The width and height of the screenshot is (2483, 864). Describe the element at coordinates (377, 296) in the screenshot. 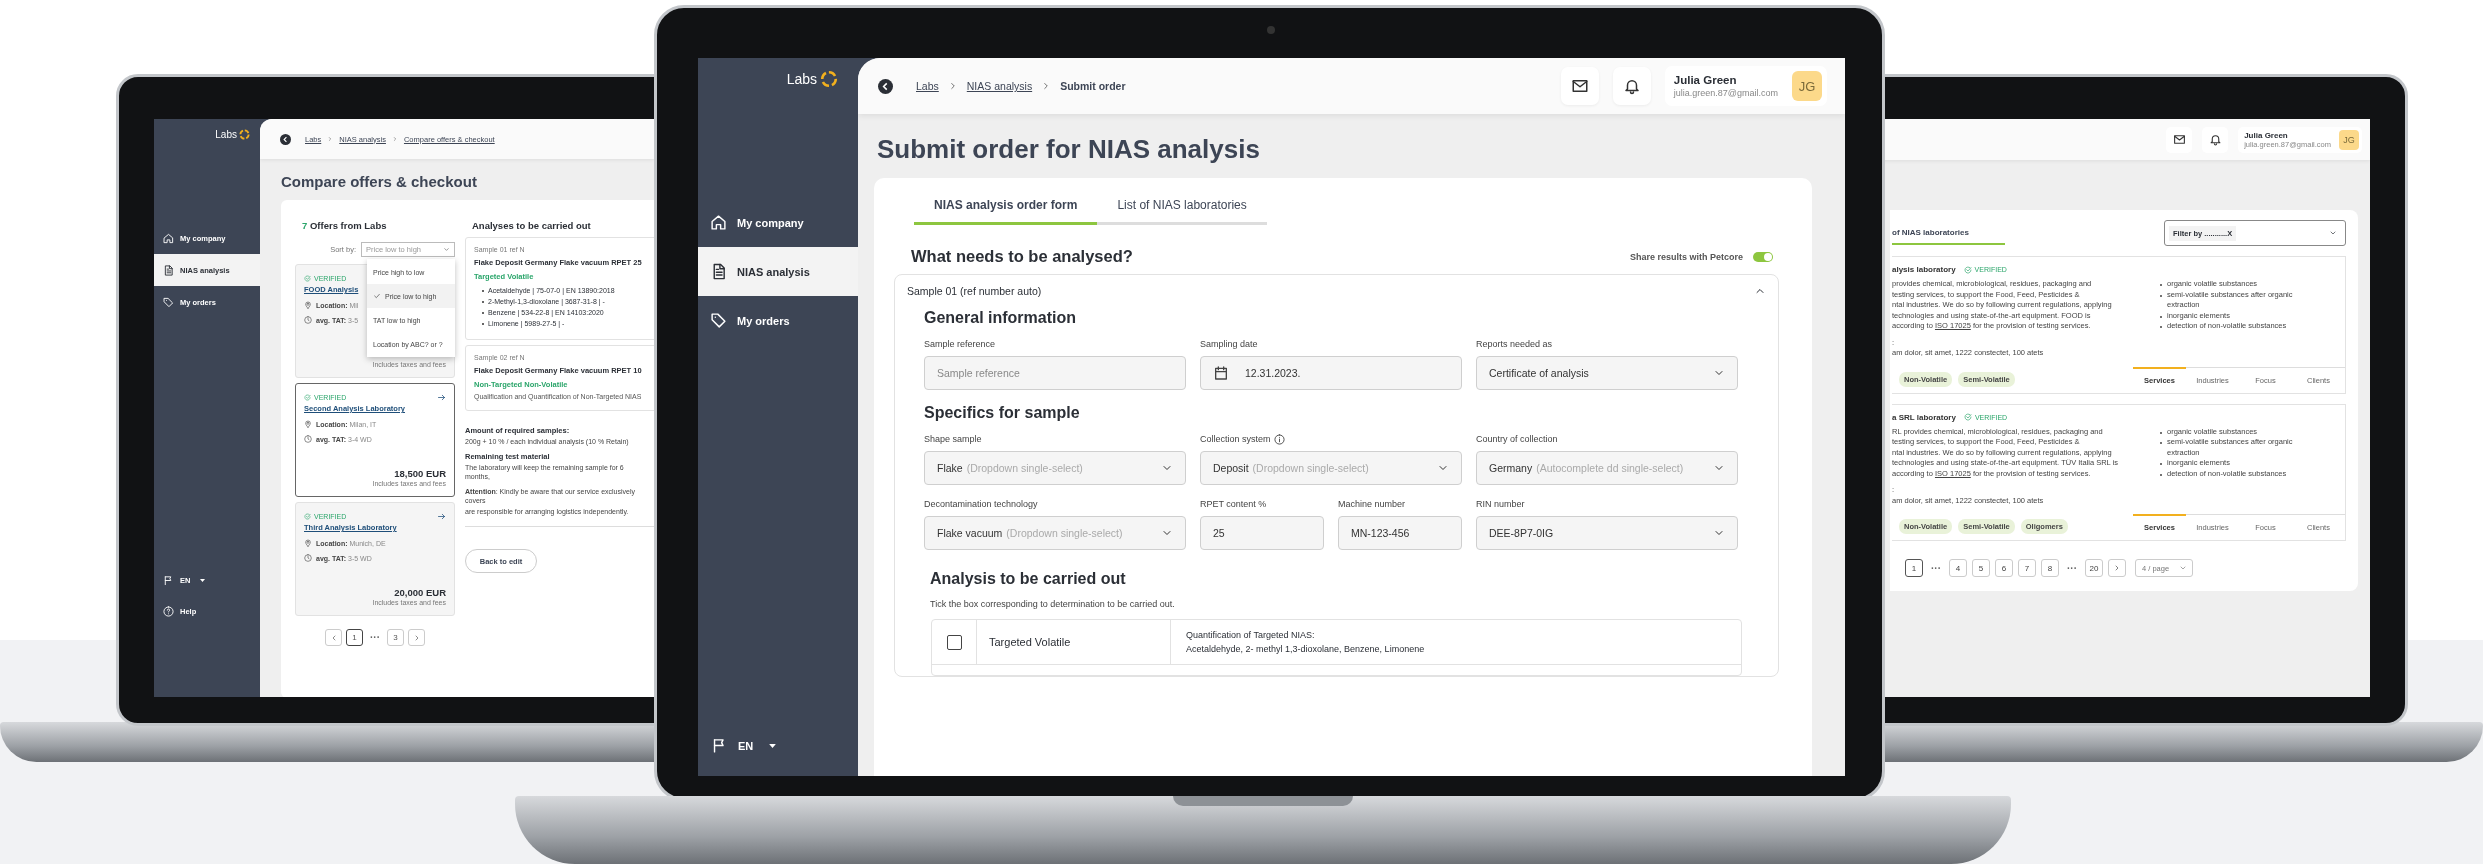

I see `check-icon` at that location.